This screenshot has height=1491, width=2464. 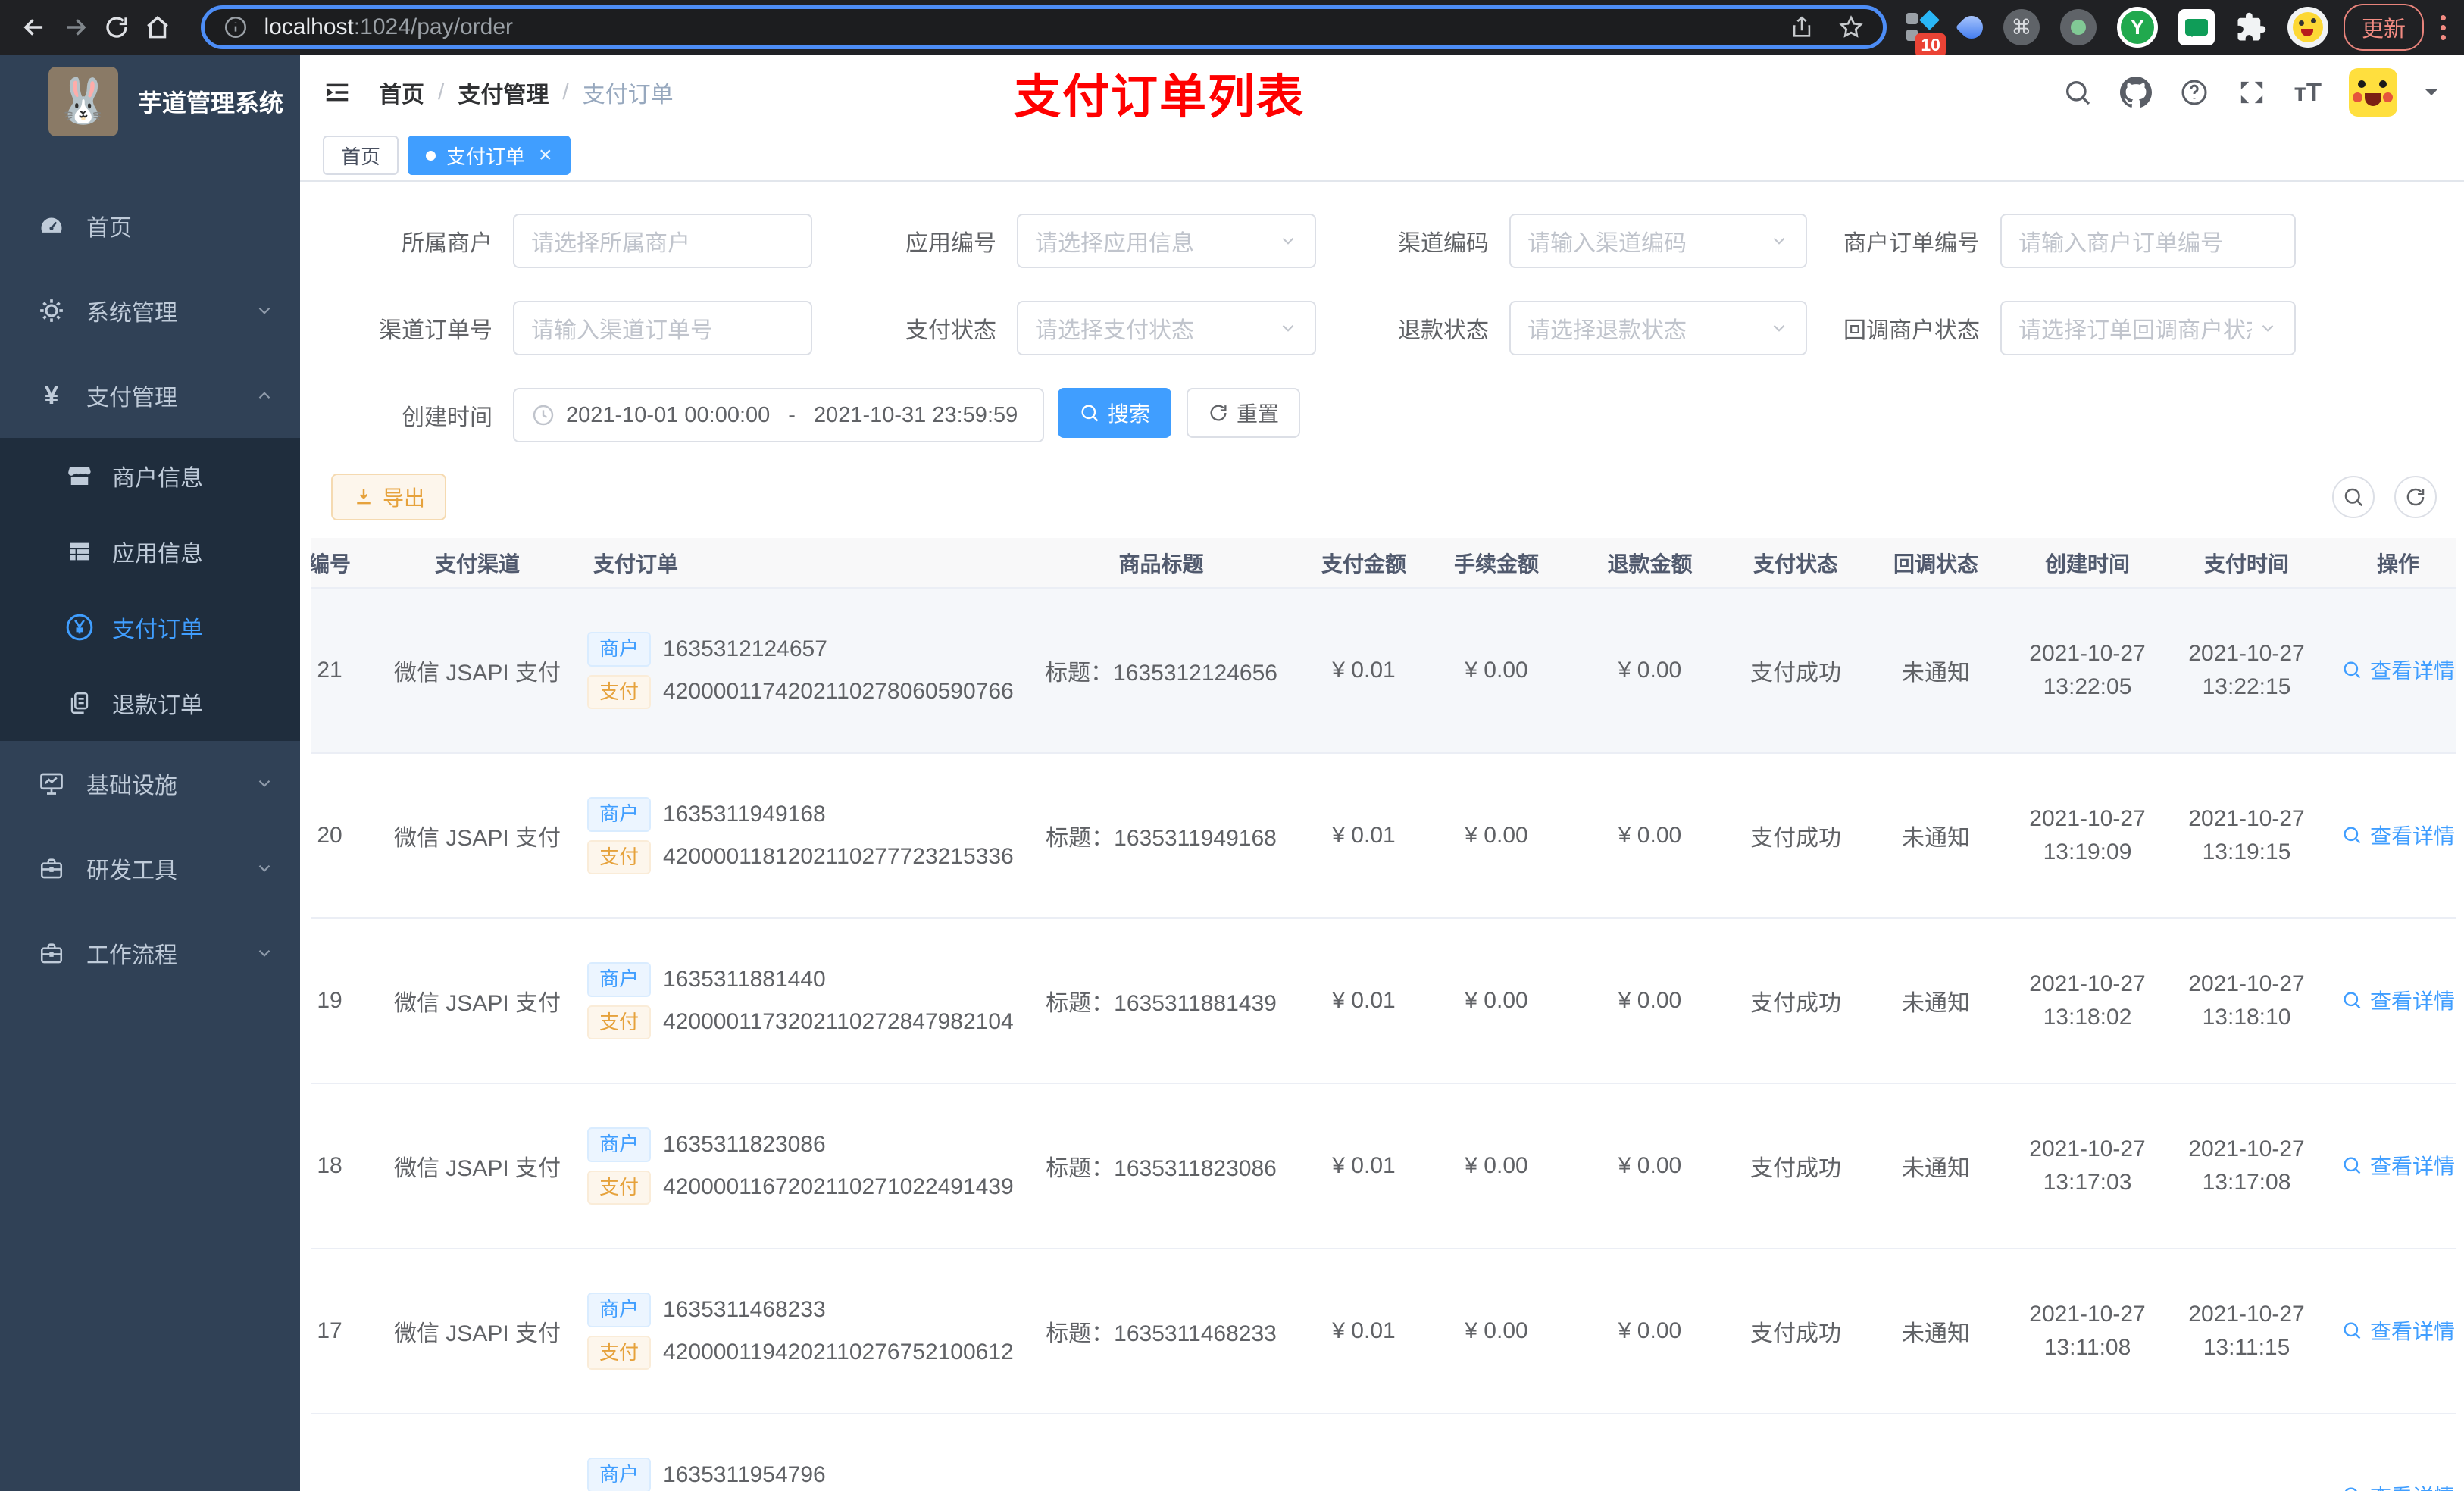 What do you see at coordinates (150, 225) in the screenshot?
I see `sidebar-item-home: 首页` at bounding box center [150, 225].